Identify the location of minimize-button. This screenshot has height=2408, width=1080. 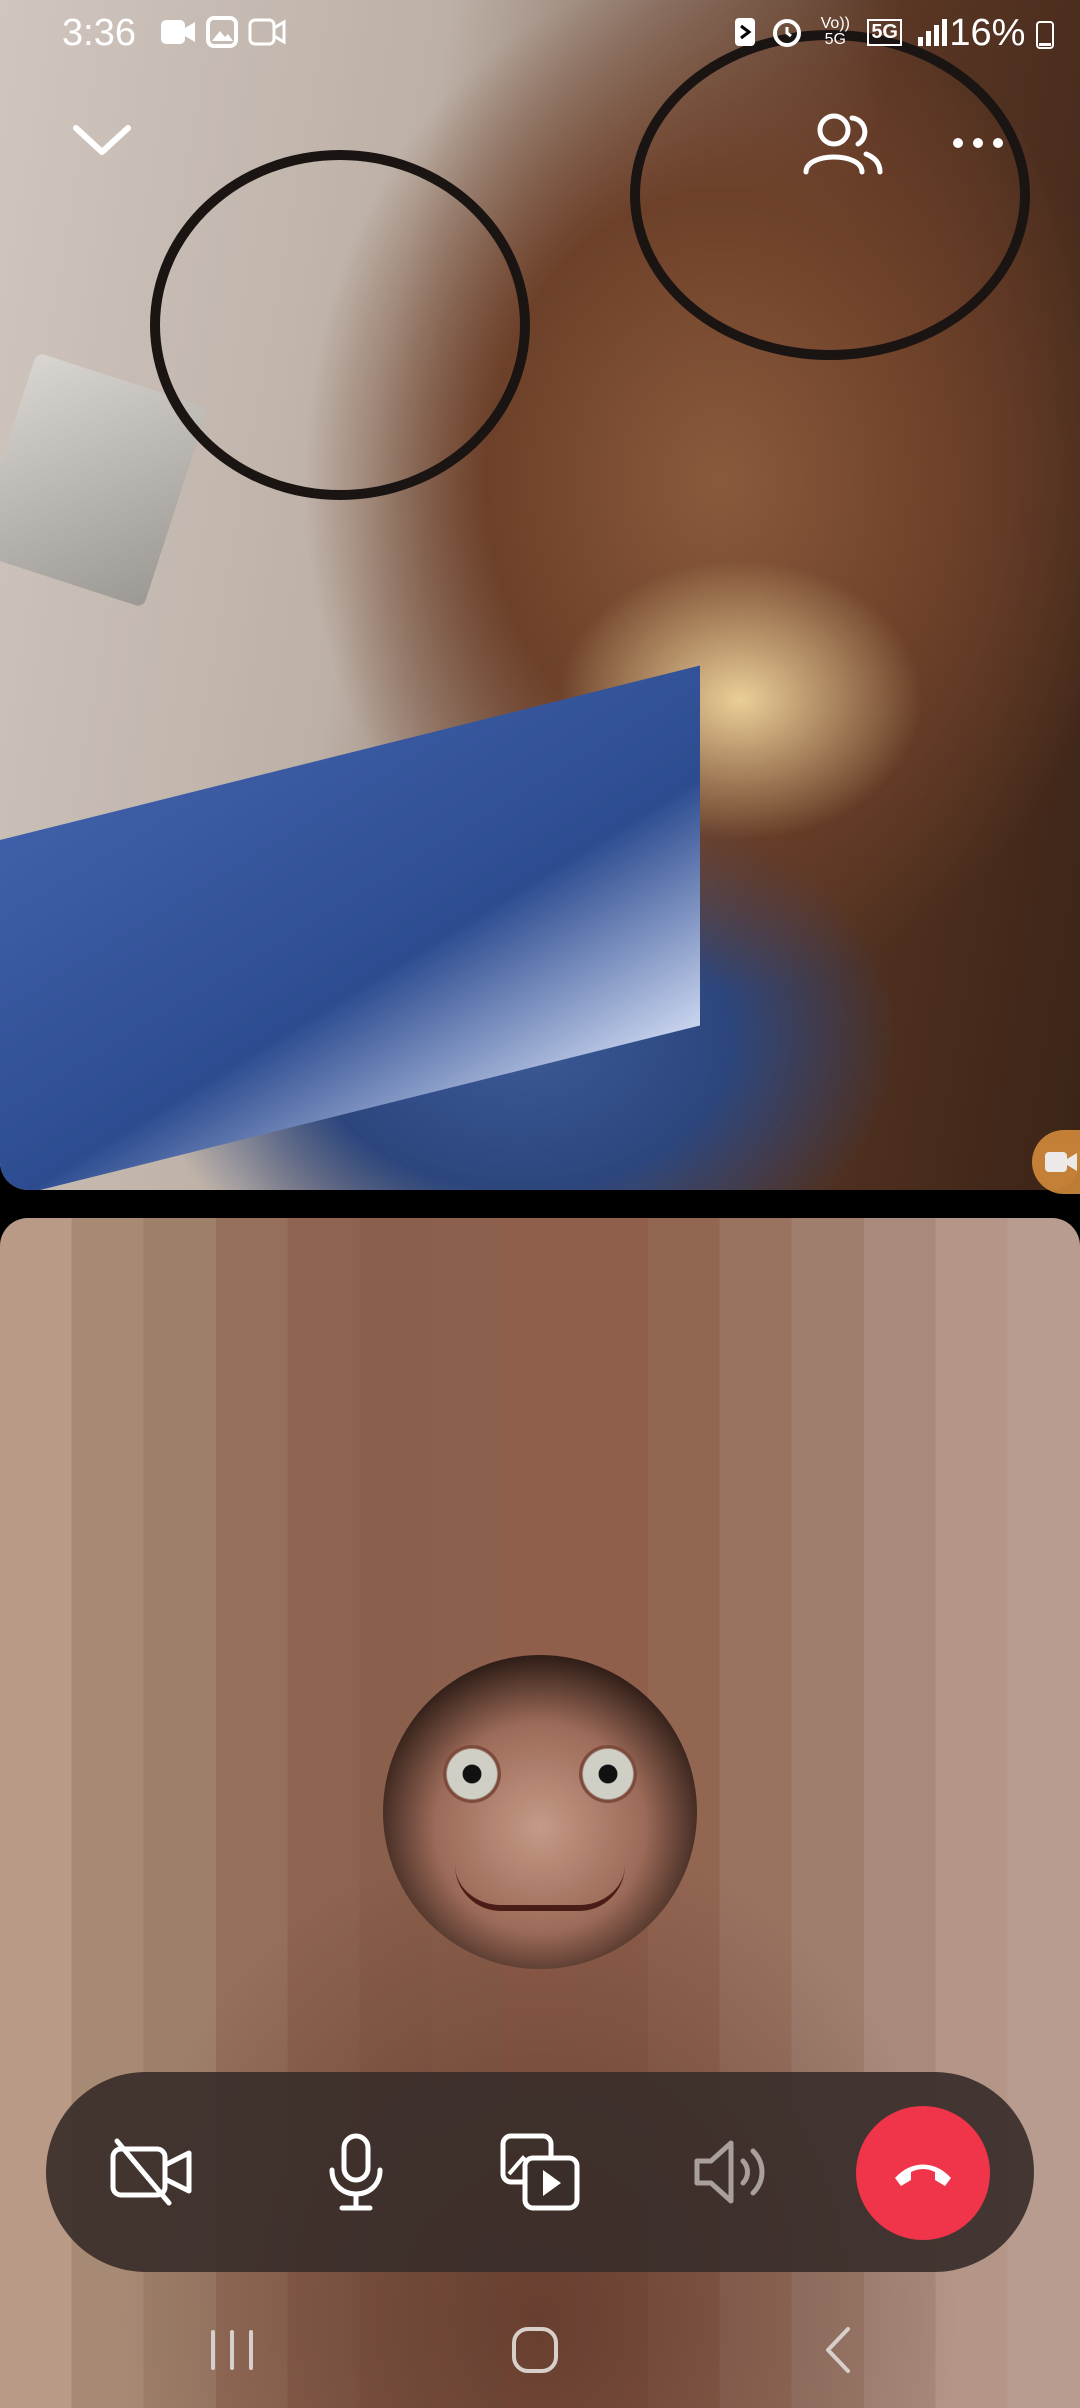
(102, 140).